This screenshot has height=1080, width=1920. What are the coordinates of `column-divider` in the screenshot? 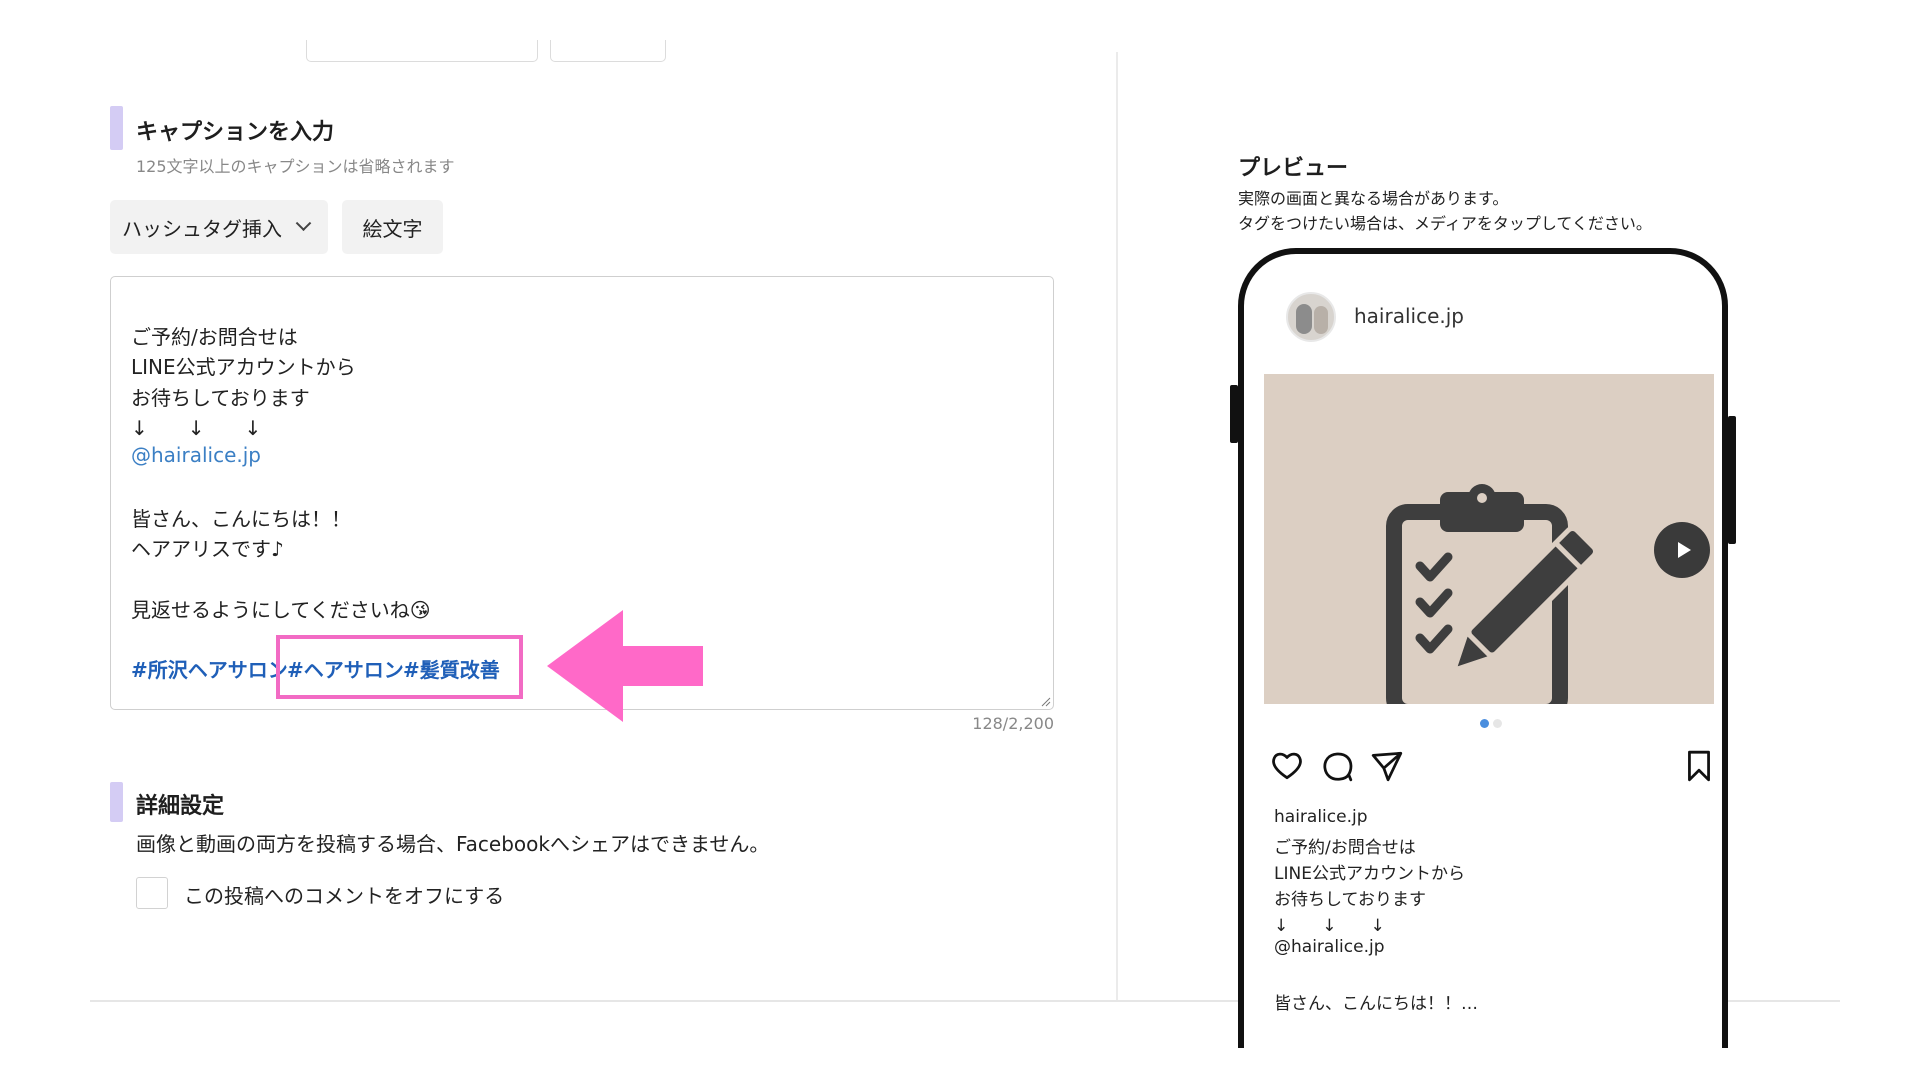 It's located at (1117, 527).